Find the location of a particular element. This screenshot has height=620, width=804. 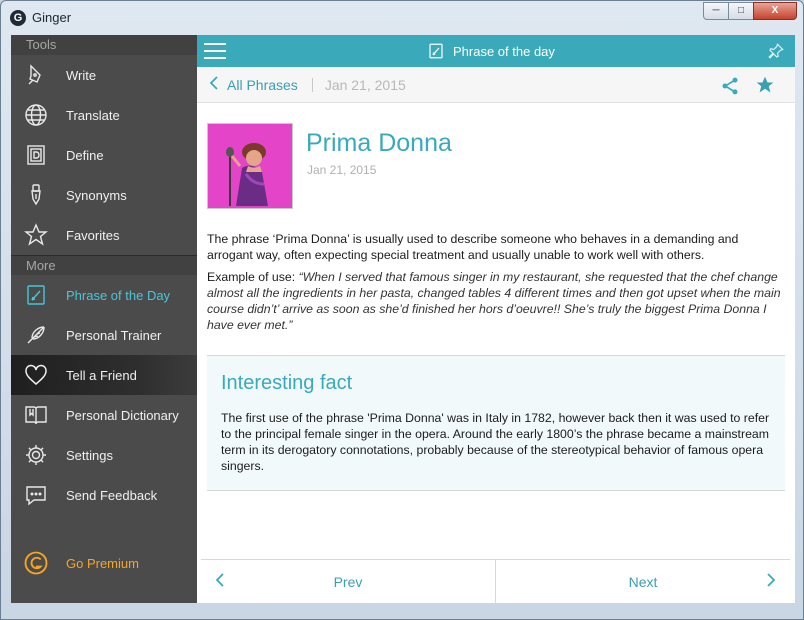

favorite-star-icon is located at coordinates (765, 87).